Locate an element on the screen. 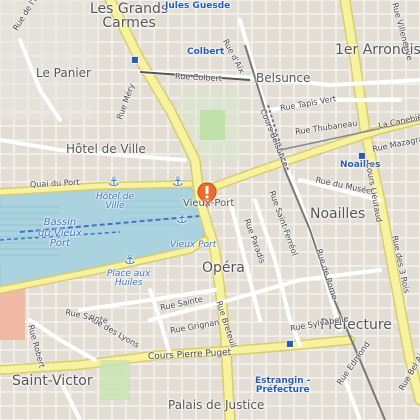  place-label: Place aux Huiles is located at coordinates (129, 279).